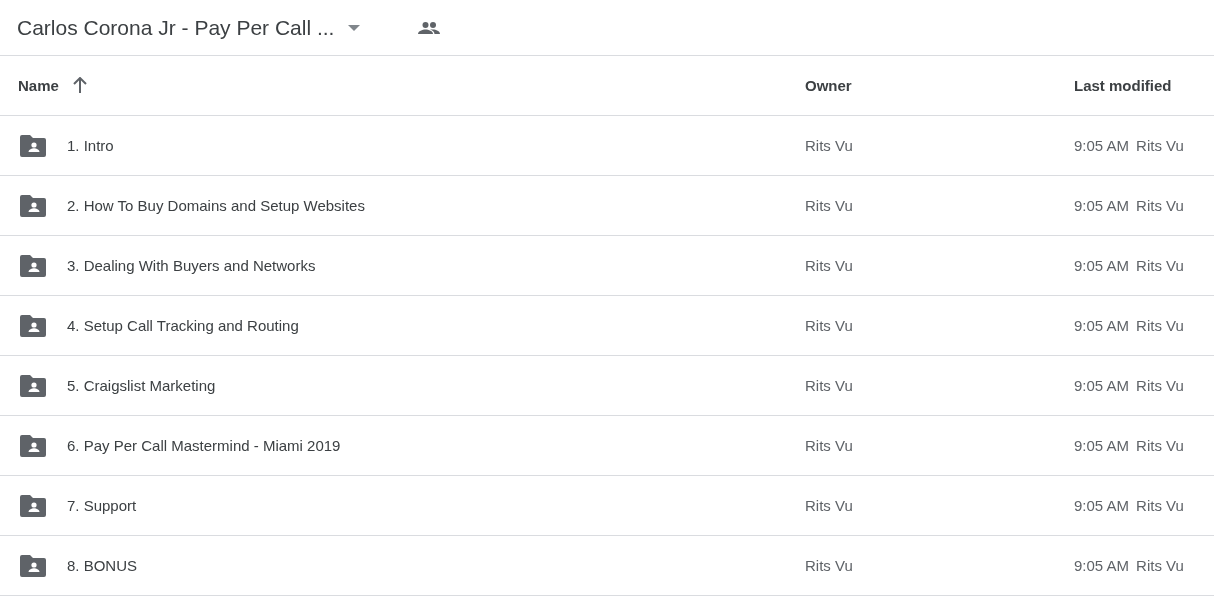  Describe the element at coordinates (79, 85) in the screenshot. I see `sort-arrow-up-icon` at that location.